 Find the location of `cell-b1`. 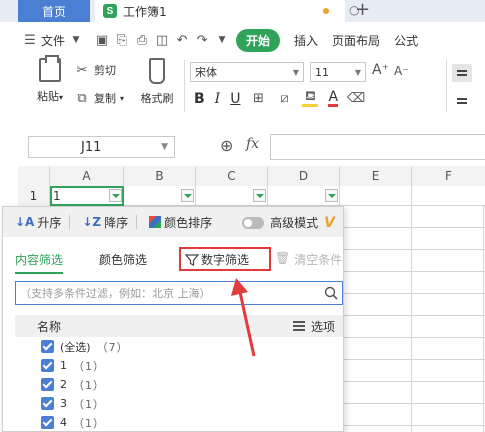

cell-b1 is located at coordinates (160, 196).